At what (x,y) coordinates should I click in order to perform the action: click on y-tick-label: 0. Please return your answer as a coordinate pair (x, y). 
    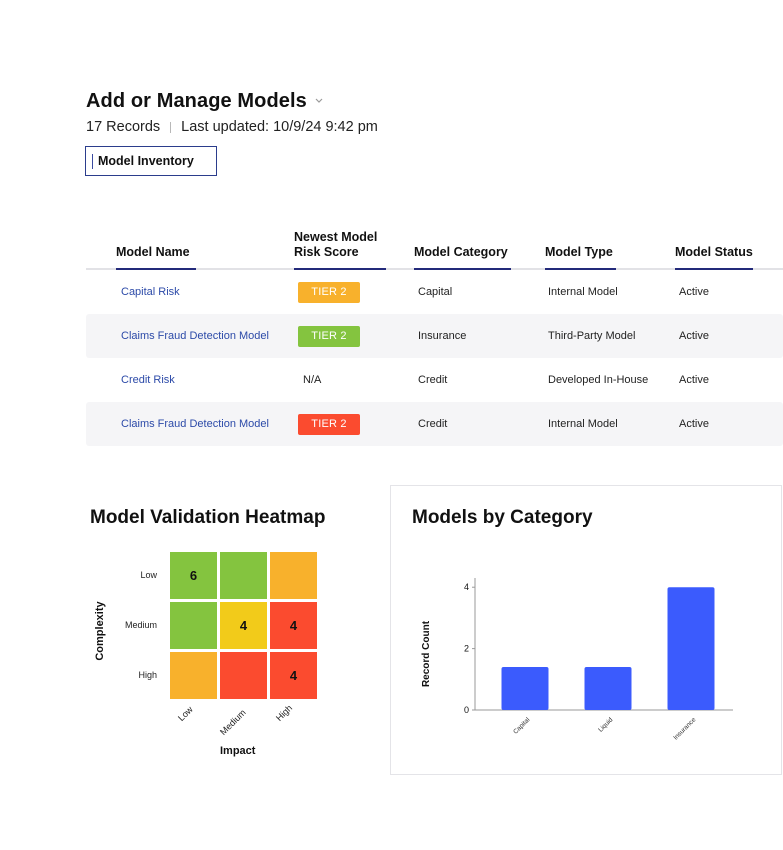
    Looking at the image, I should click on (466, 710).